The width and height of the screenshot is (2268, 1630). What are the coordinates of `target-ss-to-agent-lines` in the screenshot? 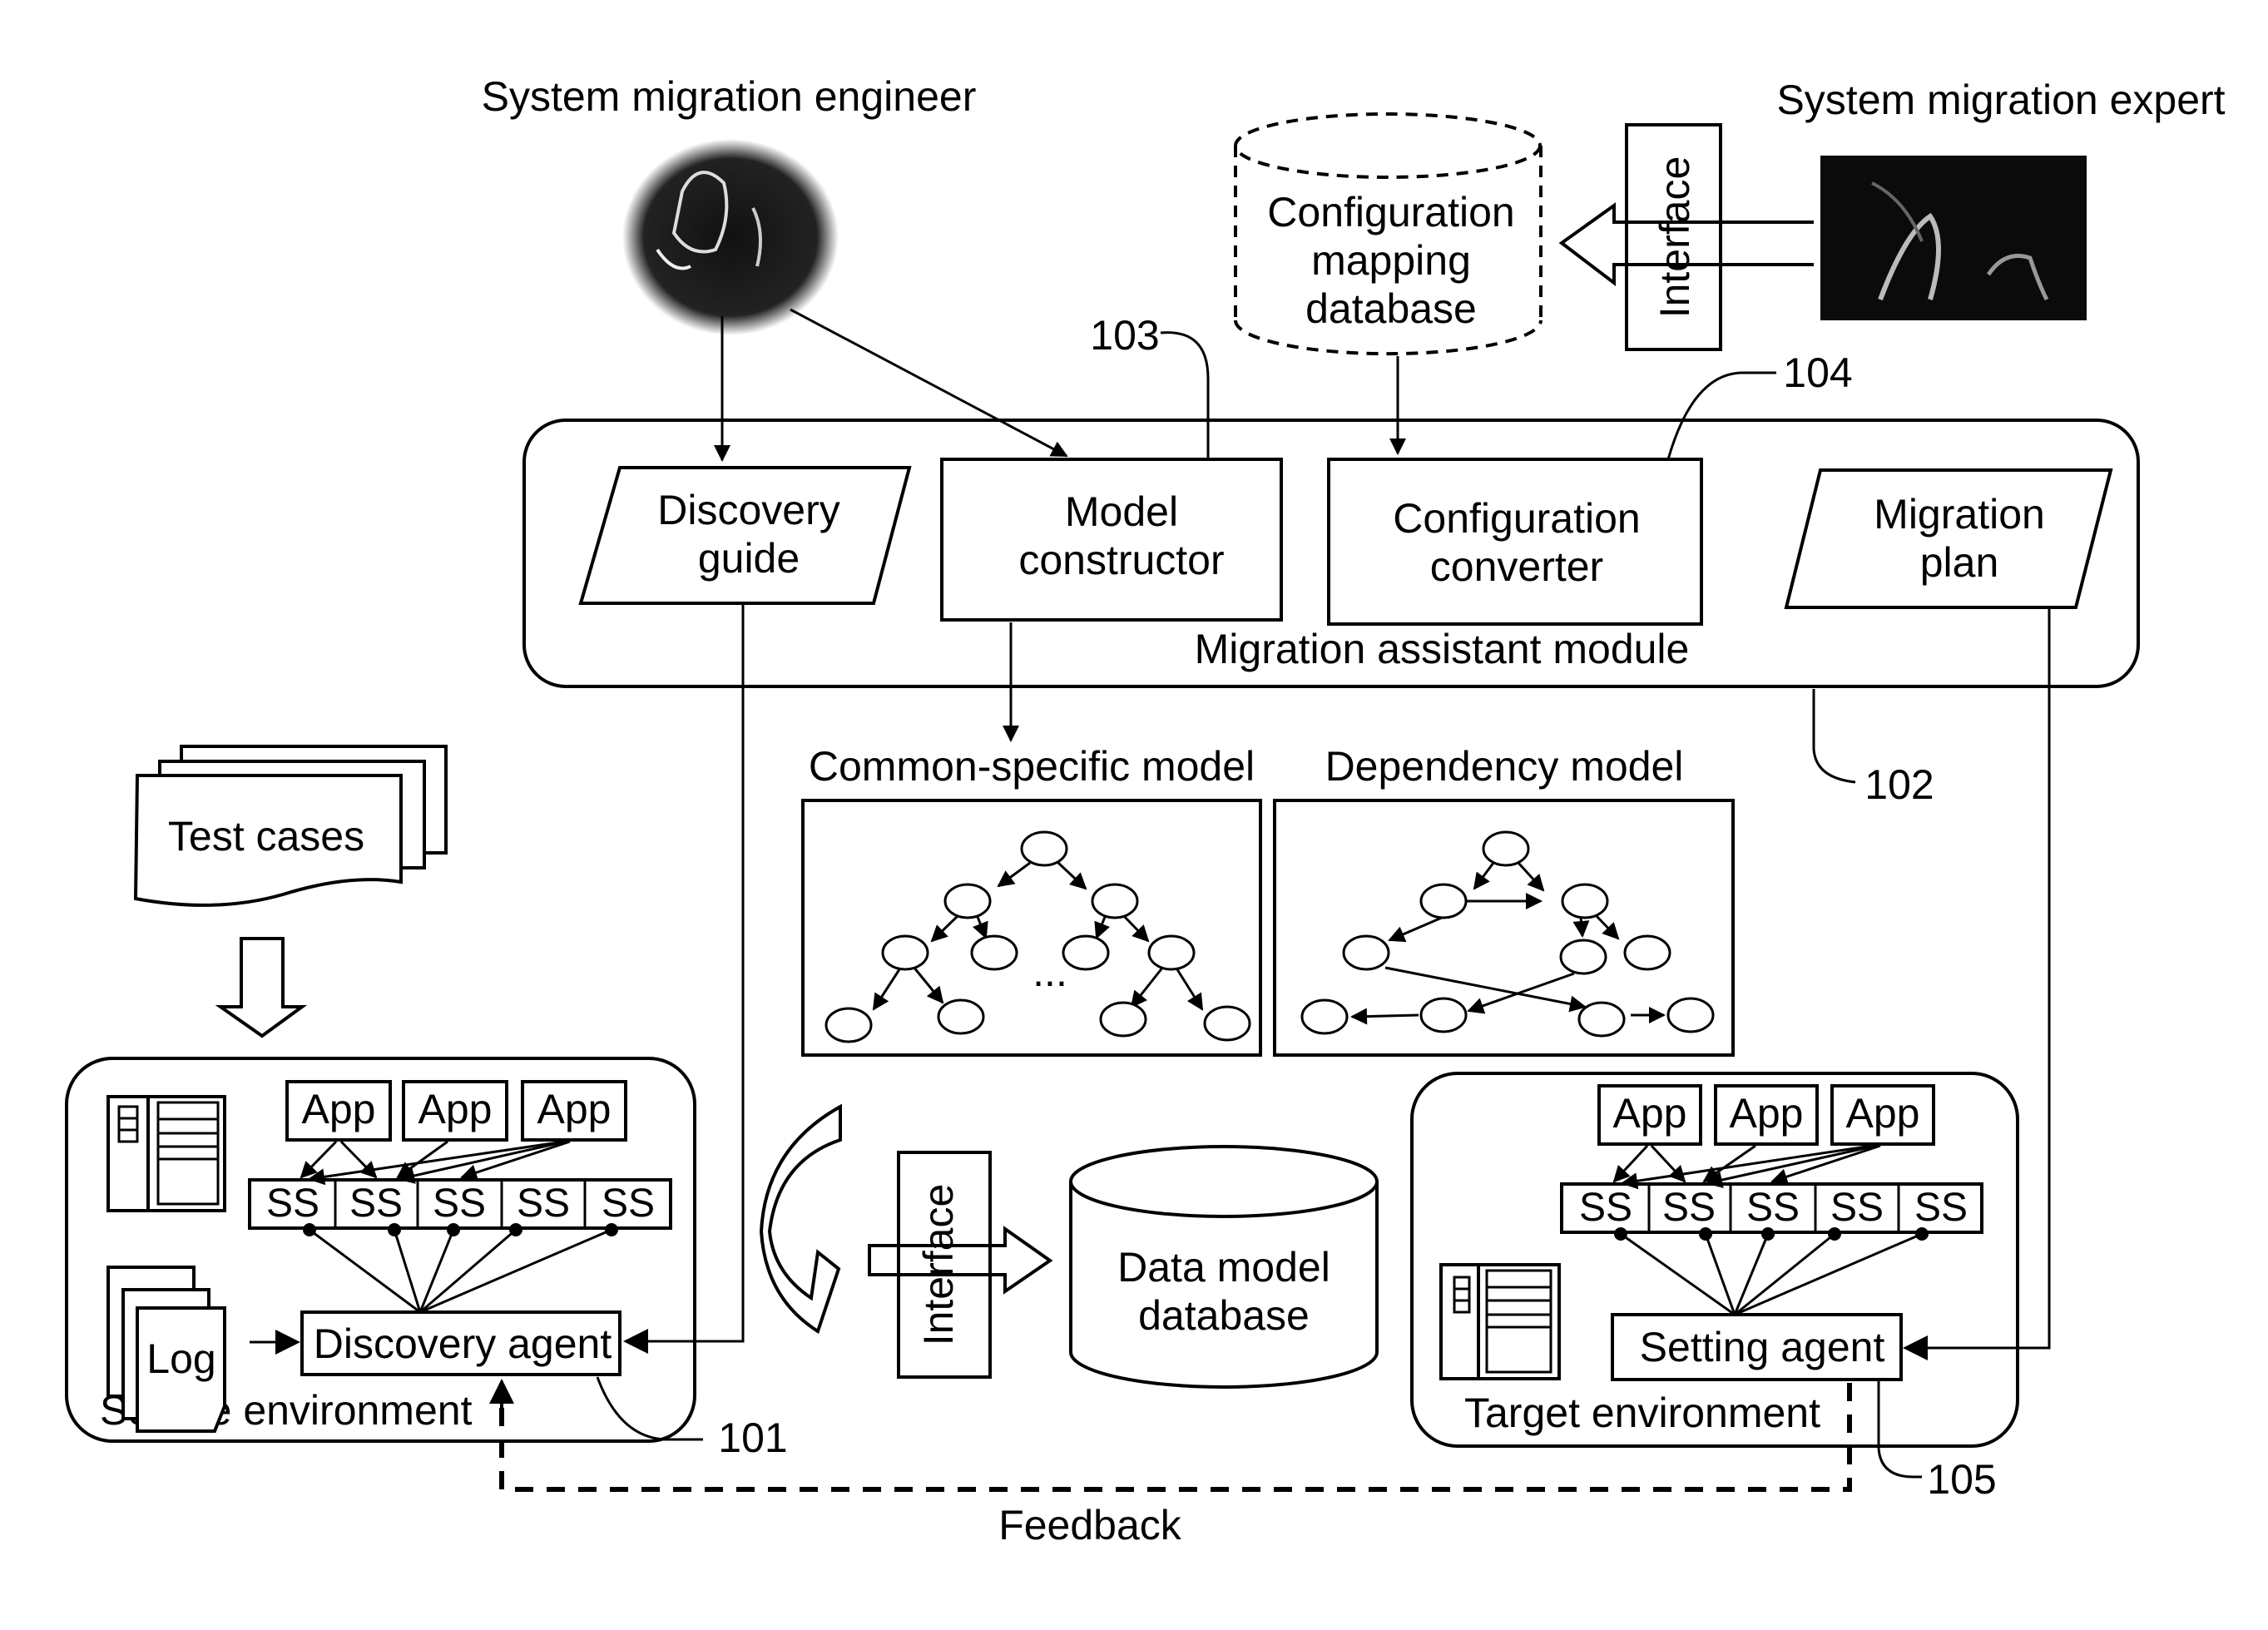 It's located at (1771, 1271).